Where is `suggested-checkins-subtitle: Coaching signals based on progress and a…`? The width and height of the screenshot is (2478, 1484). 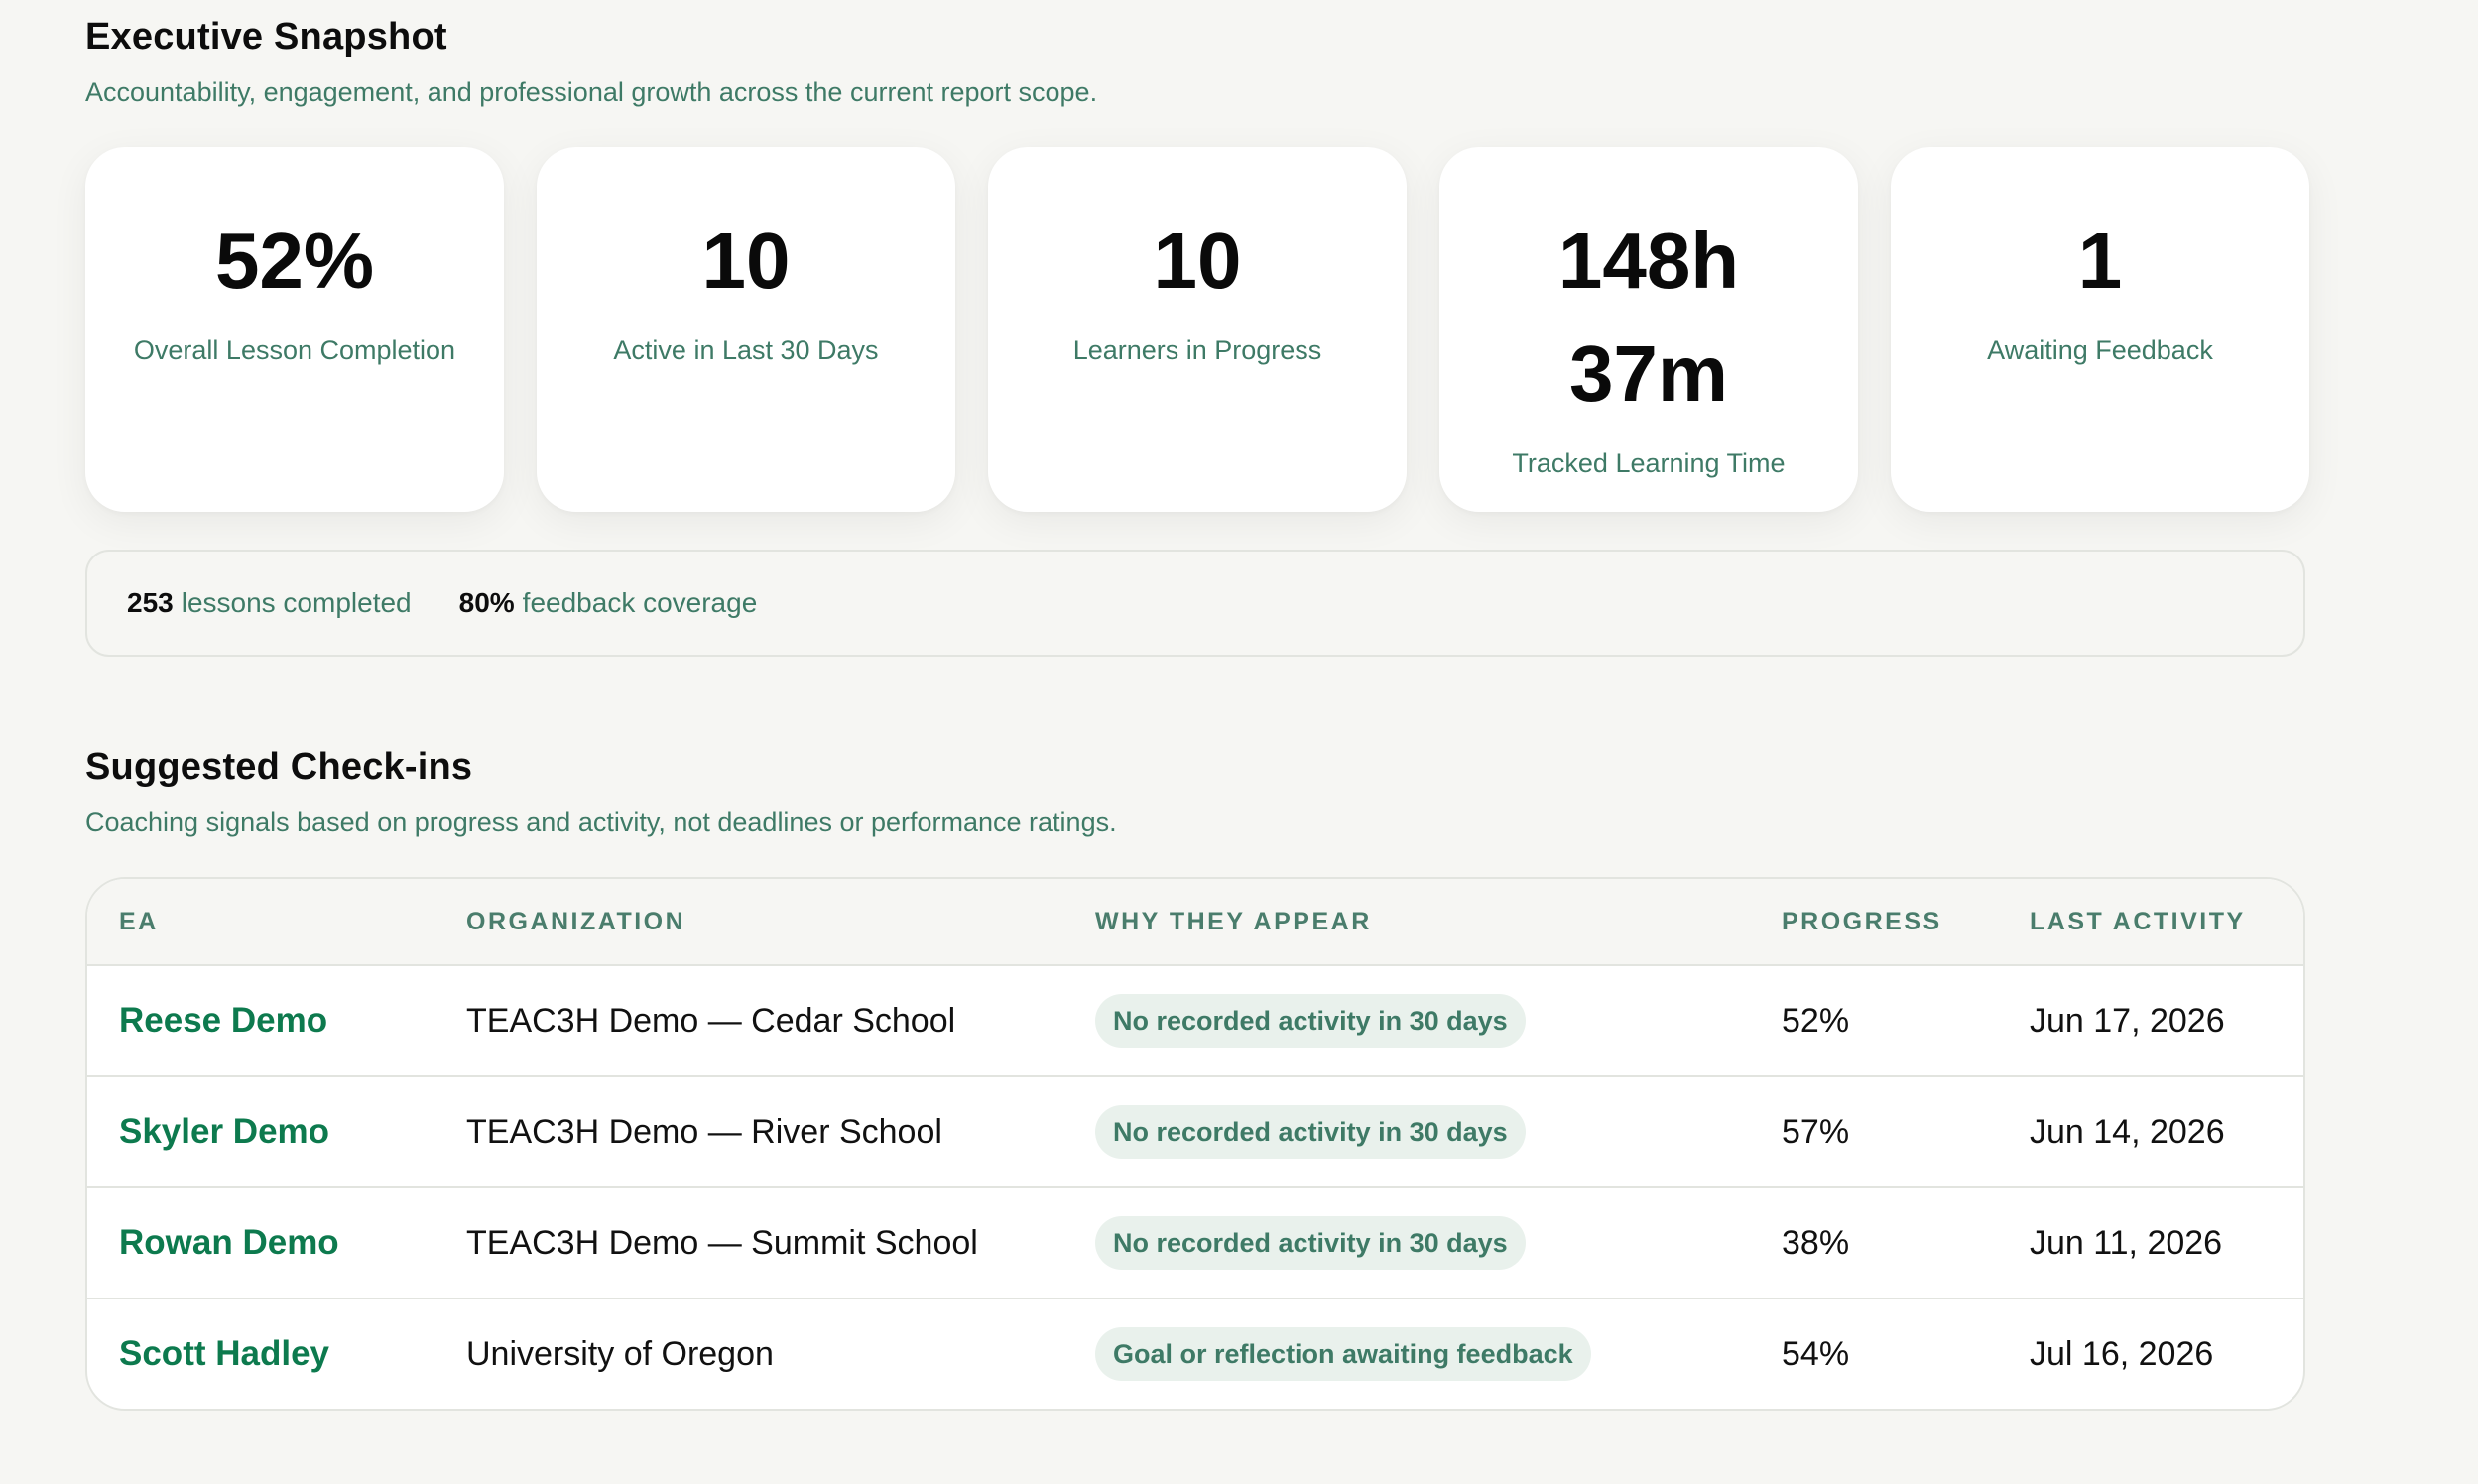 suggested-checkins-subtitle: Coaching signals based on progress and a… is located at coordinates (601, 822).